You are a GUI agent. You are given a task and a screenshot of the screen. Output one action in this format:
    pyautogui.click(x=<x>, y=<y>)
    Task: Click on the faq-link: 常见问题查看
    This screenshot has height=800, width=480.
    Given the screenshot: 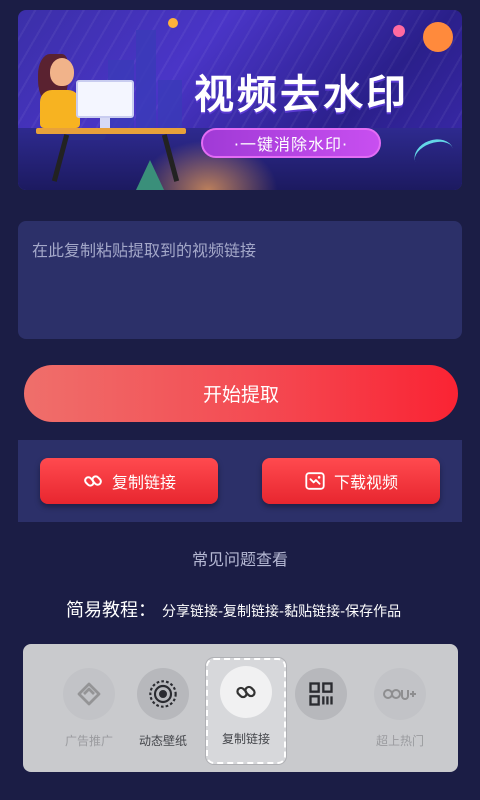 What is the action you would take?
    pyautogui.click(x=240, y=558)
    